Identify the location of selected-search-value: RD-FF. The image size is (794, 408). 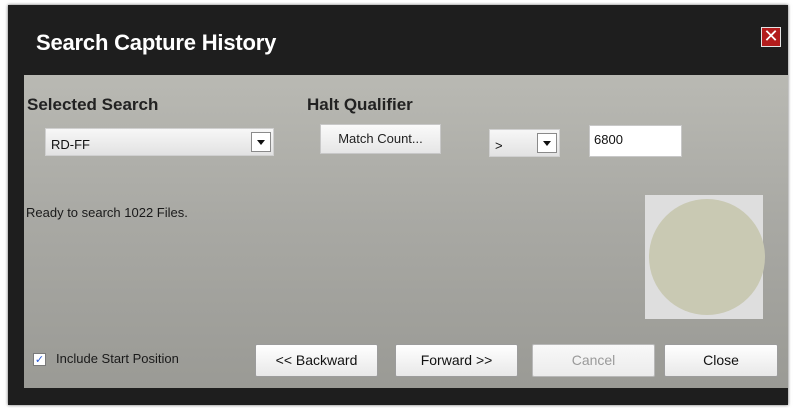
(70, 144).